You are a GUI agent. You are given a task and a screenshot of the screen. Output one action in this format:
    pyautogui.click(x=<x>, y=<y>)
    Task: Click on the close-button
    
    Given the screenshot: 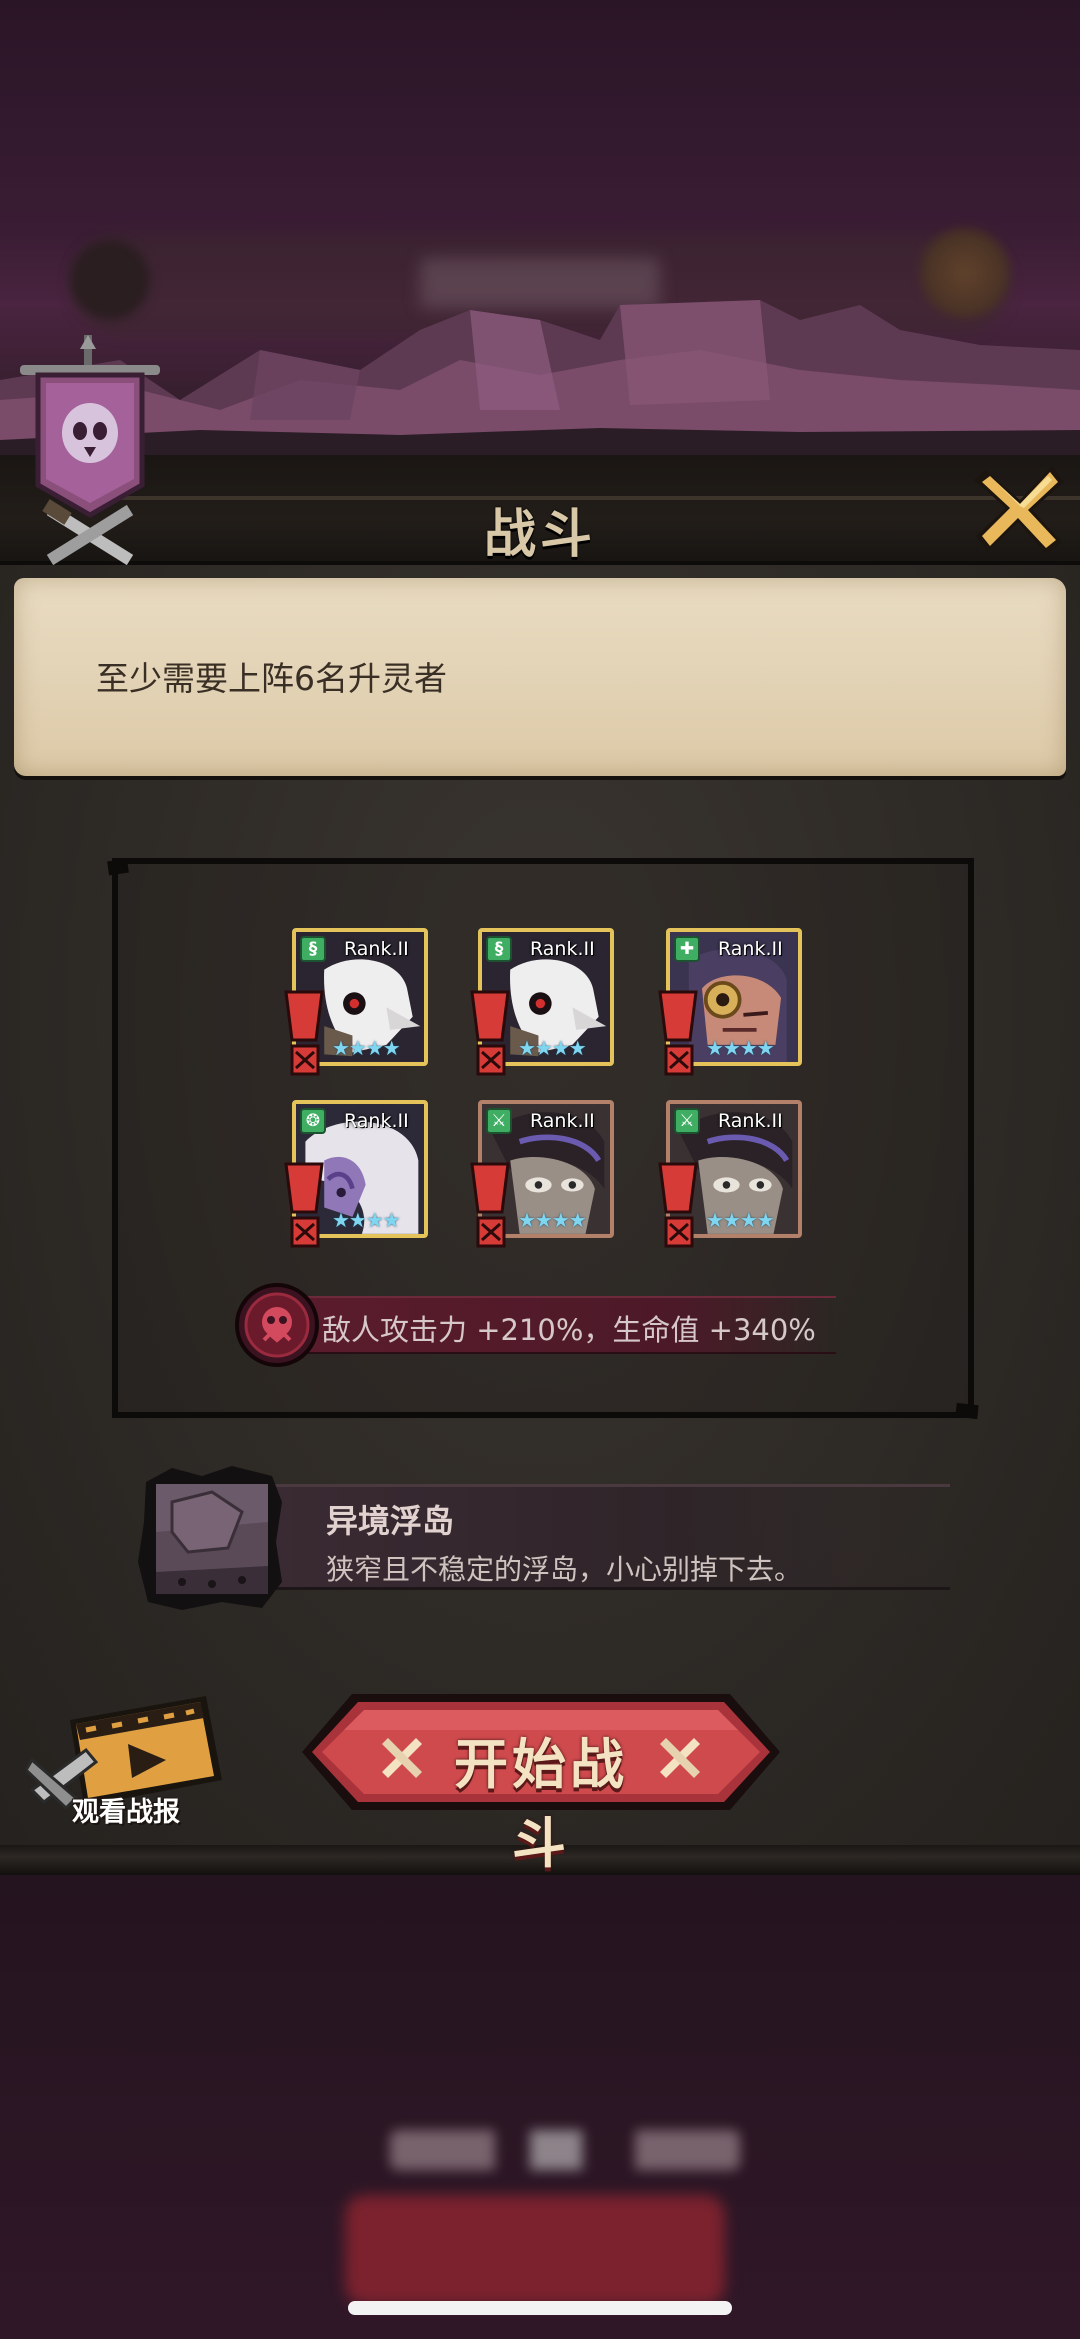 What is the action you would take?
    pyautogui.click(x=1020, y=508)
    